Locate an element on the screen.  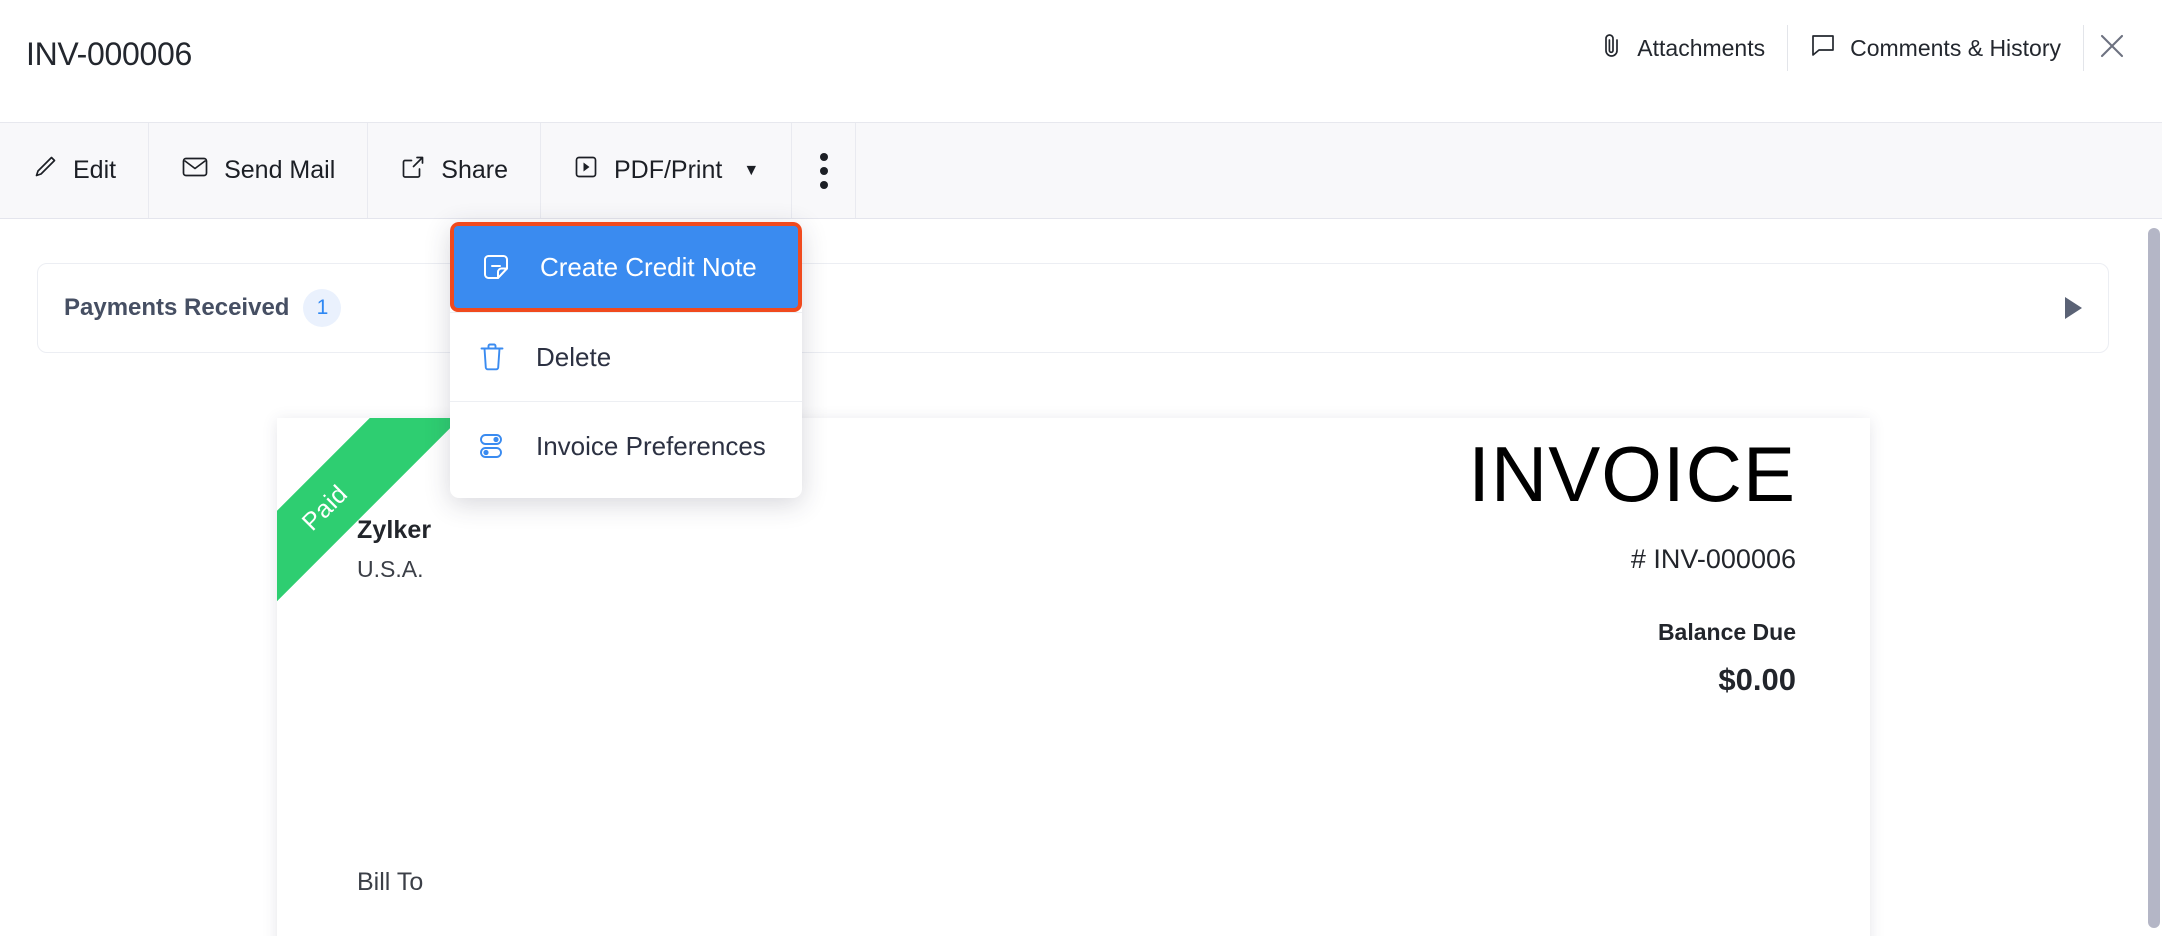
attachments-label: Attachments is located at coordinates (1701, 47).